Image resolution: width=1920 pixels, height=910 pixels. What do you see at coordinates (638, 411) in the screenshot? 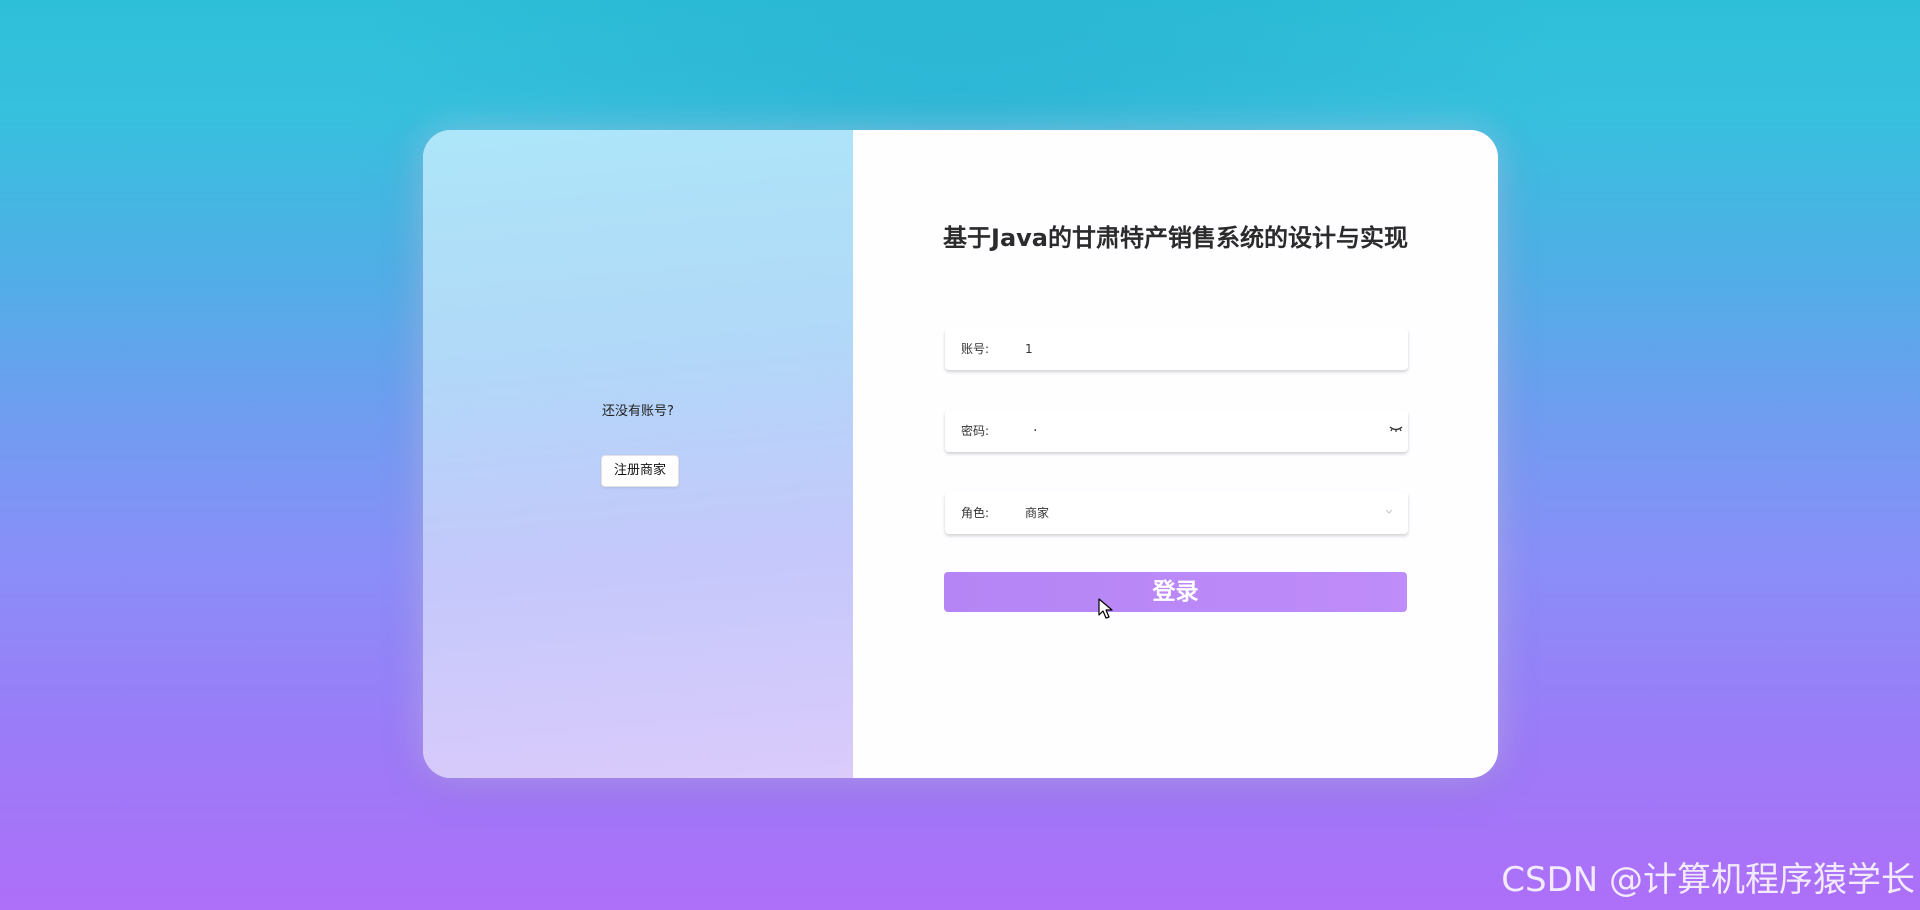
I see `no-account-prompt: 还没有账号?` at bounding box center [638, 411].